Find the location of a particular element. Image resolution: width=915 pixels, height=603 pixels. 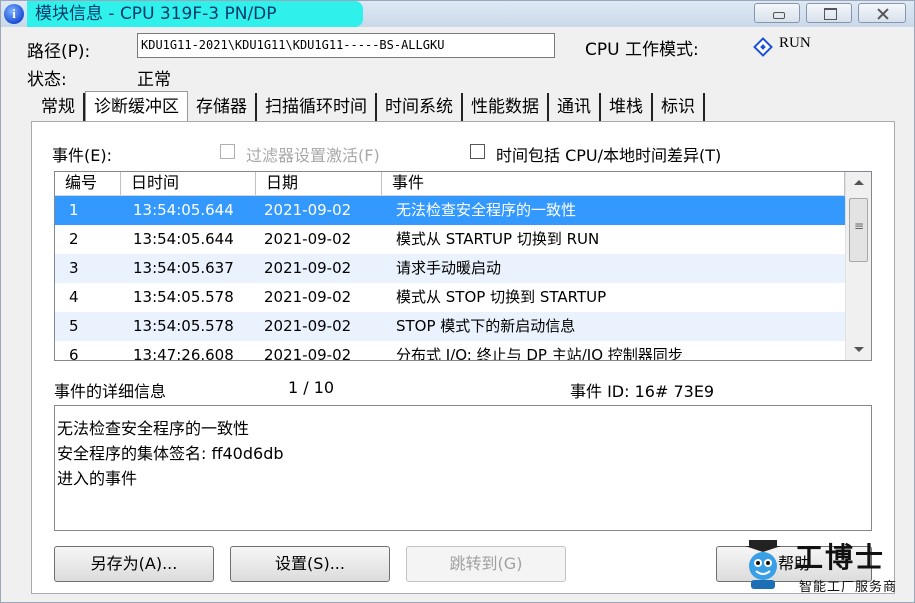

row-event: 分布式 I/O: 终止与 DP 主站/IO 控制器同步 is located at coordinates (539, 353).